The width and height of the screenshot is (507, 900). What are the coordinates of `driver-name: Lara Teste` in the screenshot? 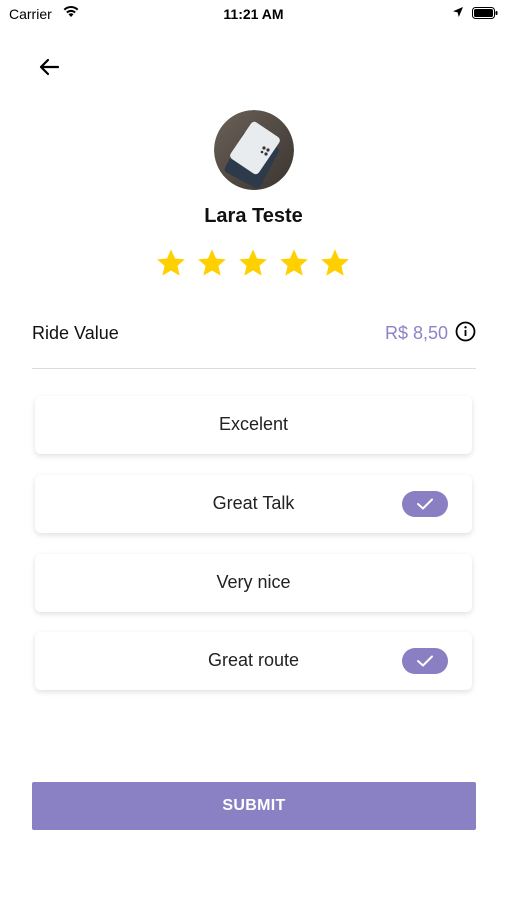 It's located at (253, 216).